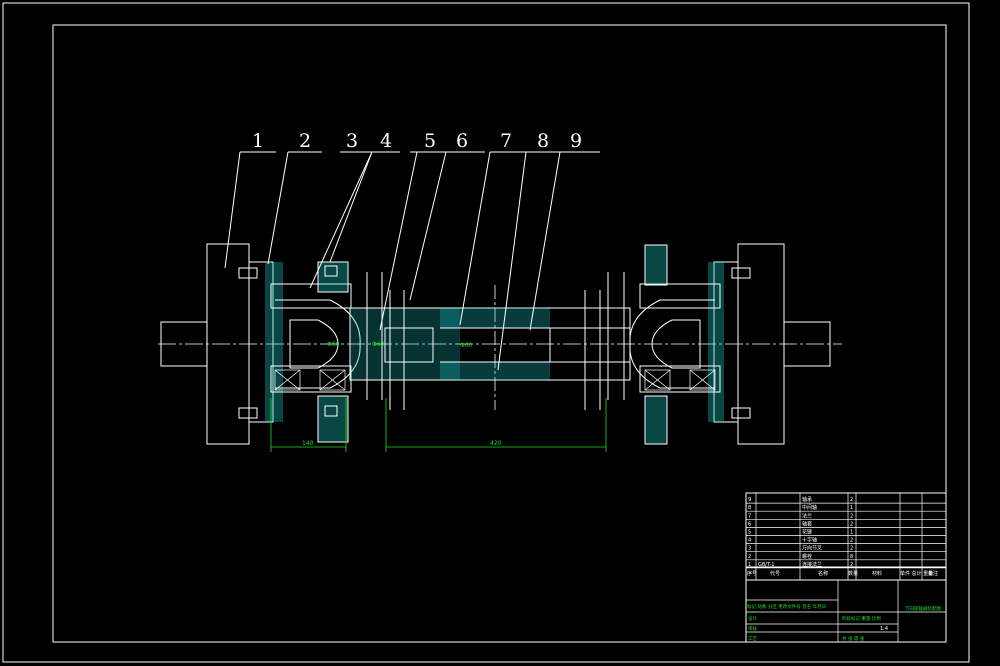 This screenshot has height=666, width=1000. I want to click on middle-shaft, so click(490, 341).